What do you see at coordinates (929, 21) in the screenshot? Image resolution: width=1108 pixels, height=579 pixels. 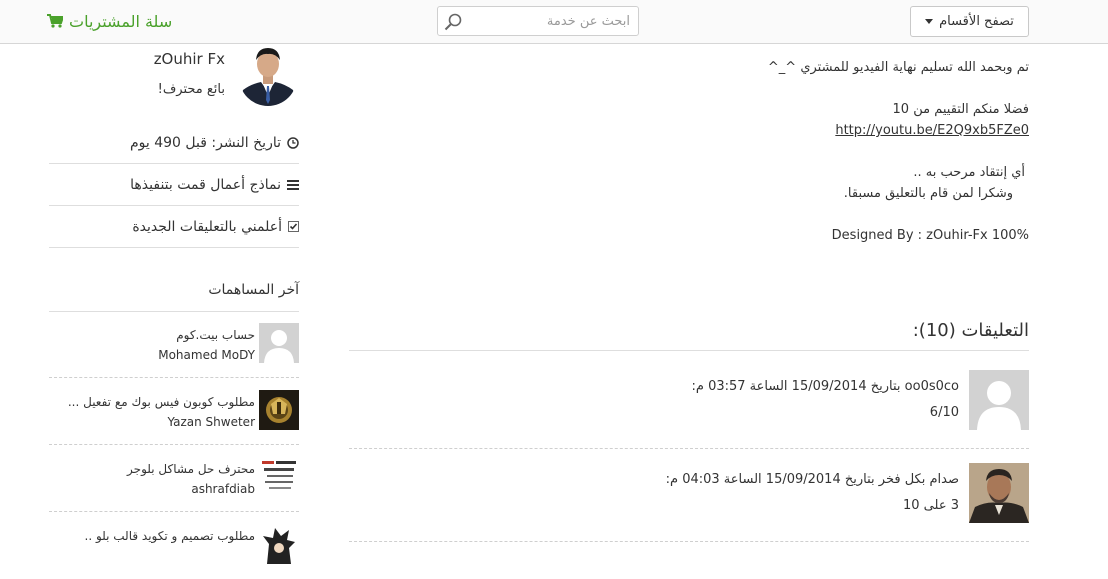 I see `caret-down-icon` at bounding box center [929, 21].